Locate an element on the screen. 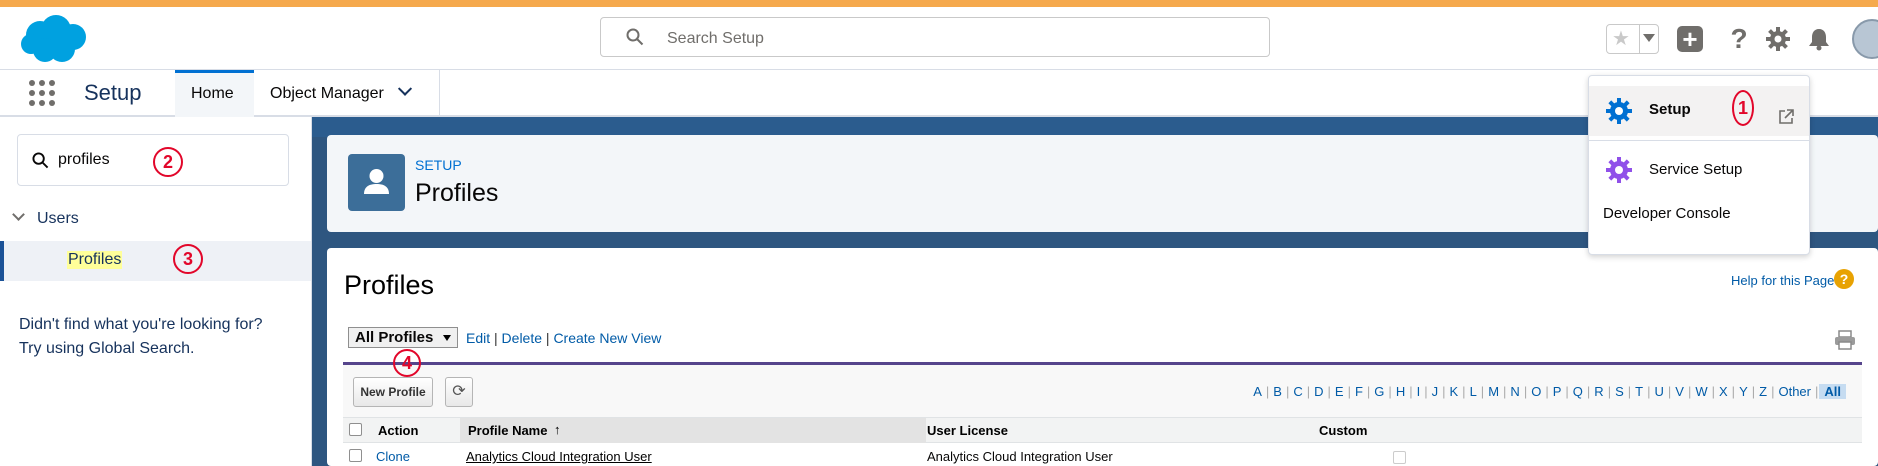 The image size is (1878, 466). setup-gear-button is located at coordinates (1778, 39).